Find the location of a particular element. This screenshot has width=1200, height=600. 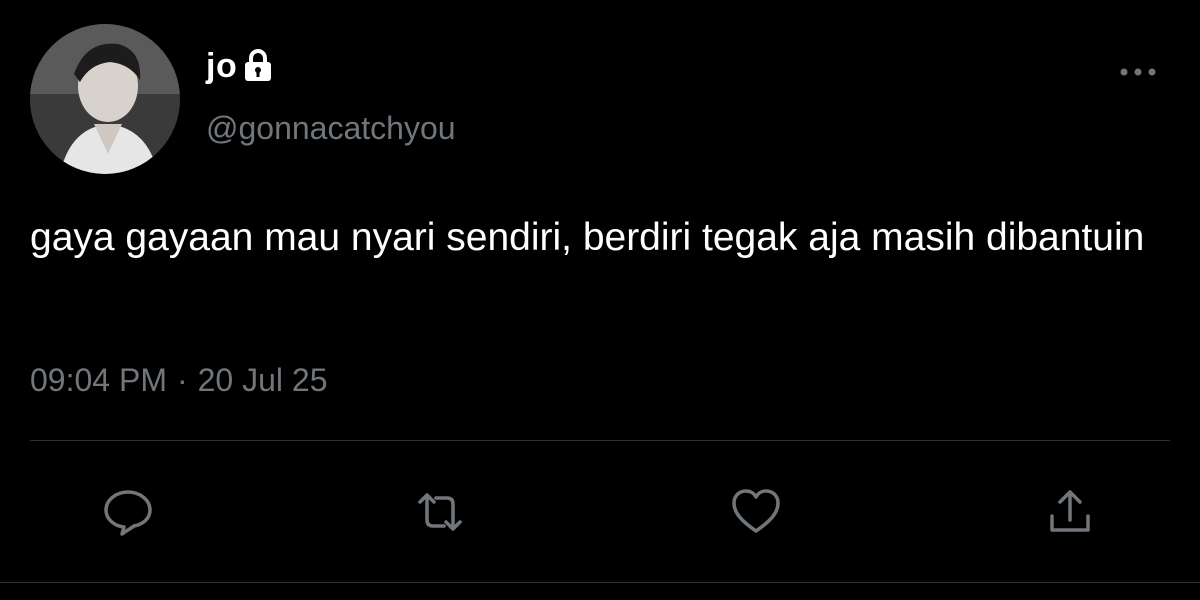

user-handle: @gonnacatchyou is located at coordinates (331, 128).